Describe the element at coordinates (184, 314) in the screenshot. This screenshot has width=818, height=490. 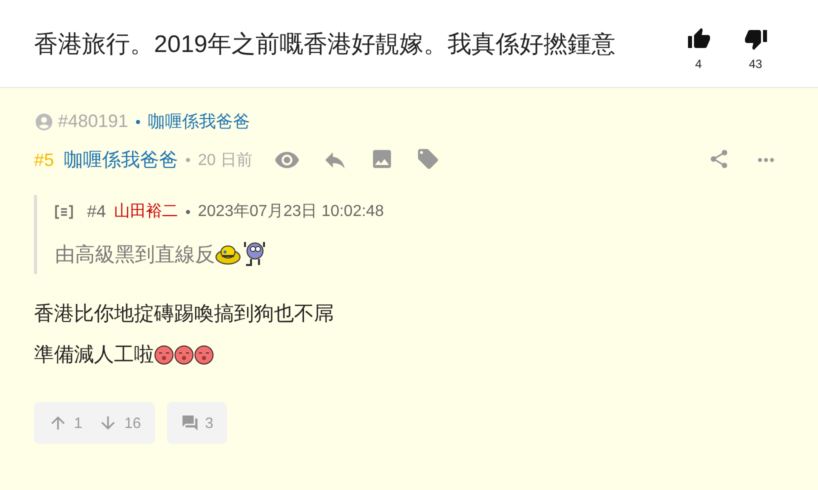
I see `post-text: 香港比你地掟磚踢喚搞到狗也不屌` at that location.